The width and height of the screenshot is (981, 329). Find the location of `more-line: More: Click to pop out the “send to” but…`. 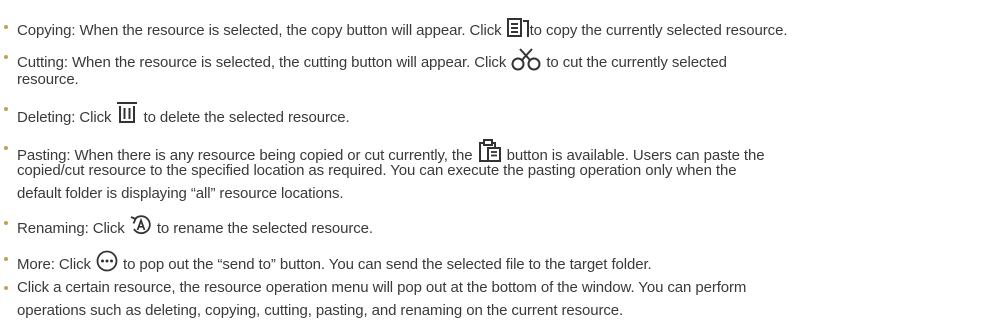

more-line: More: Click to pop out the “send to” but… is located at coordinates (334, 262).